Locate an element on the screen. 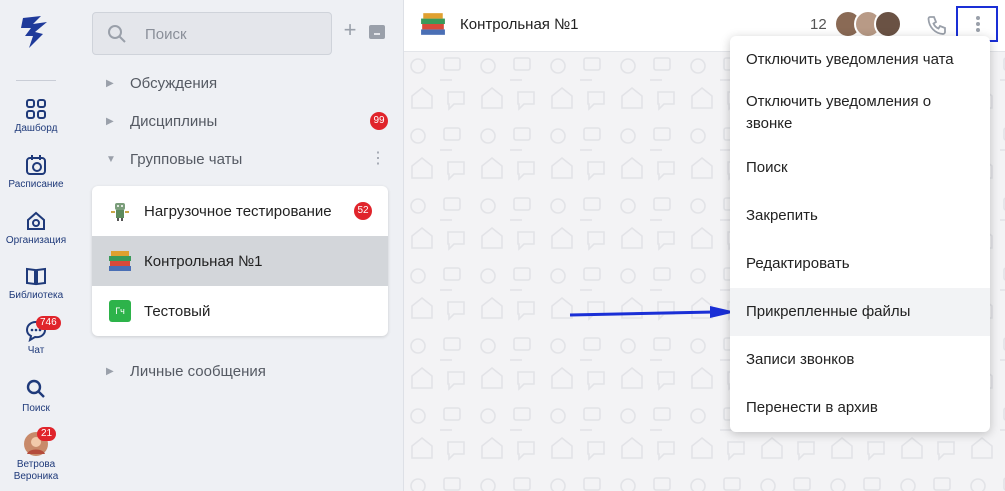 The height and width of the screenshot is (491, 1005). group-avatar: Гч is located at coordinates (120, 311).